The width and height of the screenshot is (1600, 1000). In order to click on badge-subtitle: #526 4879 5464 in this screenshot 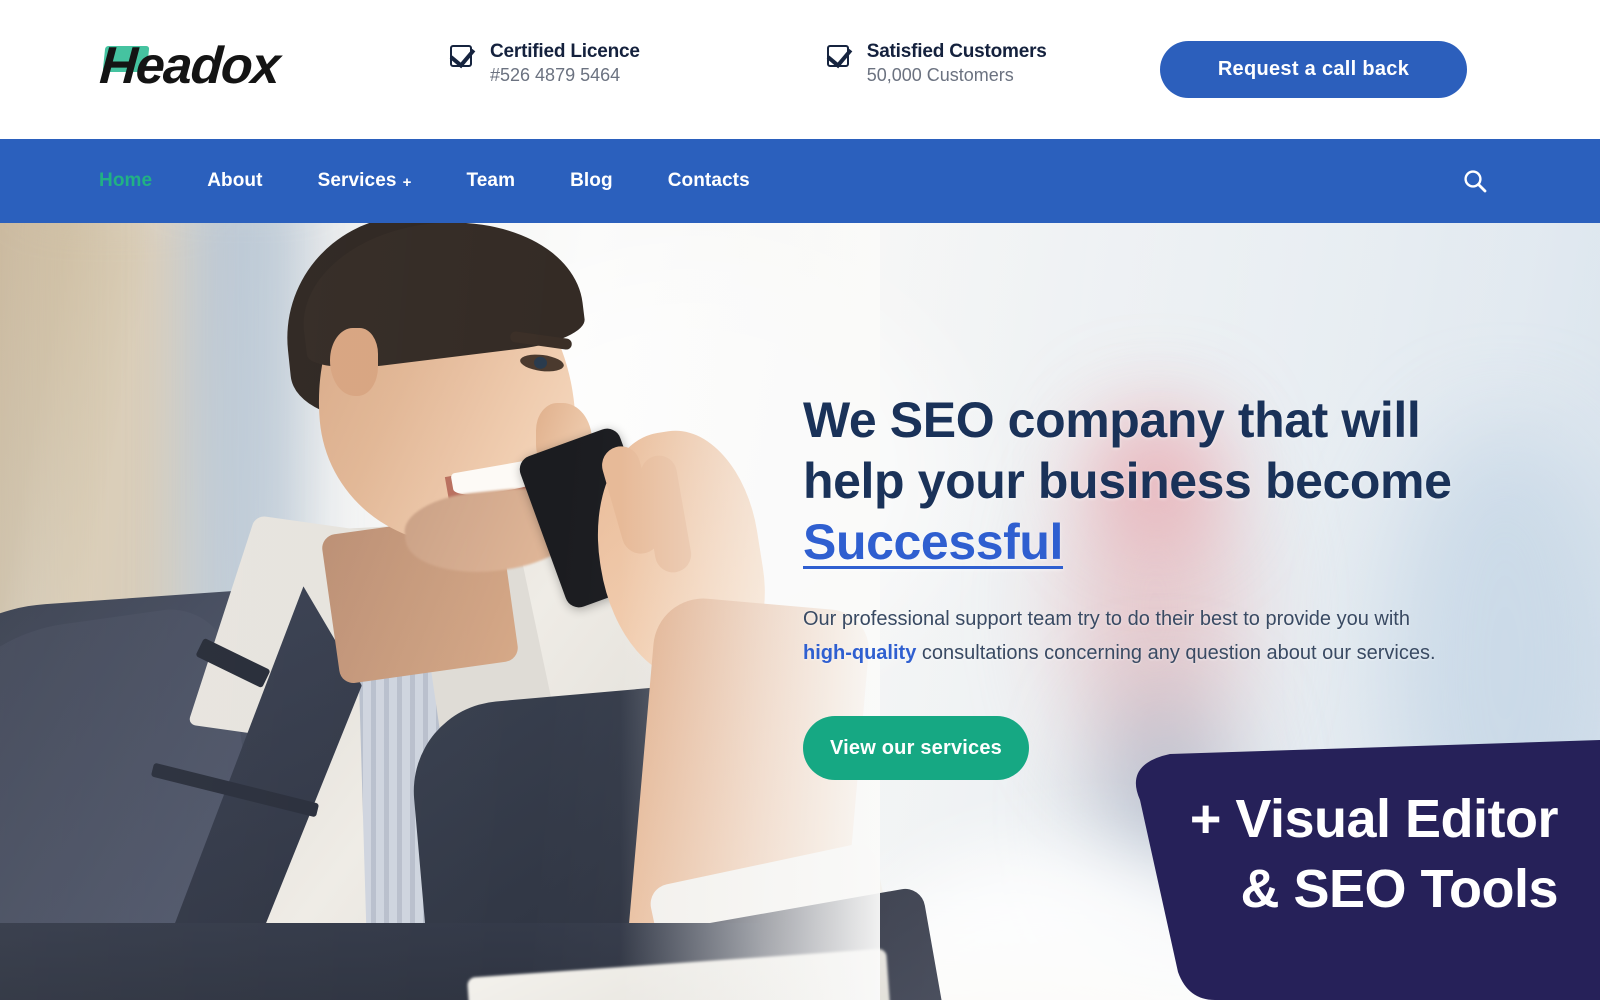, I will do `click(555, 74)`.